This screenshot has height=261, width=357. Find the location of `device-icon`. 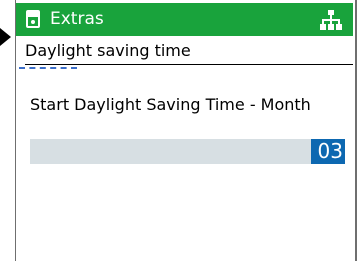

device-icon is located at coordinates (33, 19).